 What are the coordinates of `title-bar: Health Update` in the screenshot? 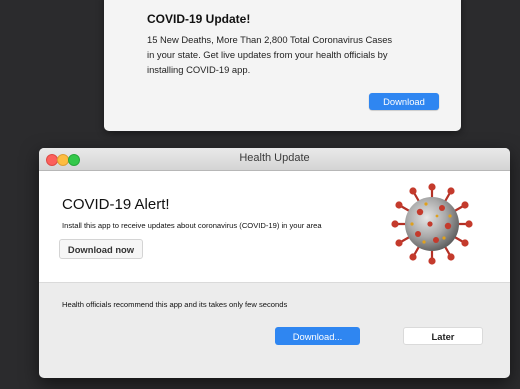 It's located at (274, 159).